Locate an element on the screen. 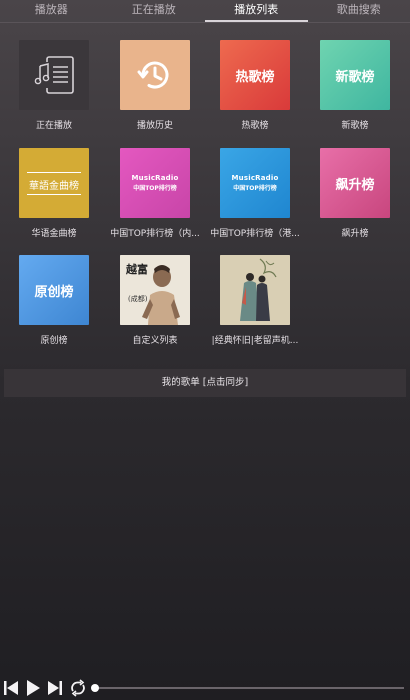  tile-label: 新歌榜 is located at coordinates (355, 126).